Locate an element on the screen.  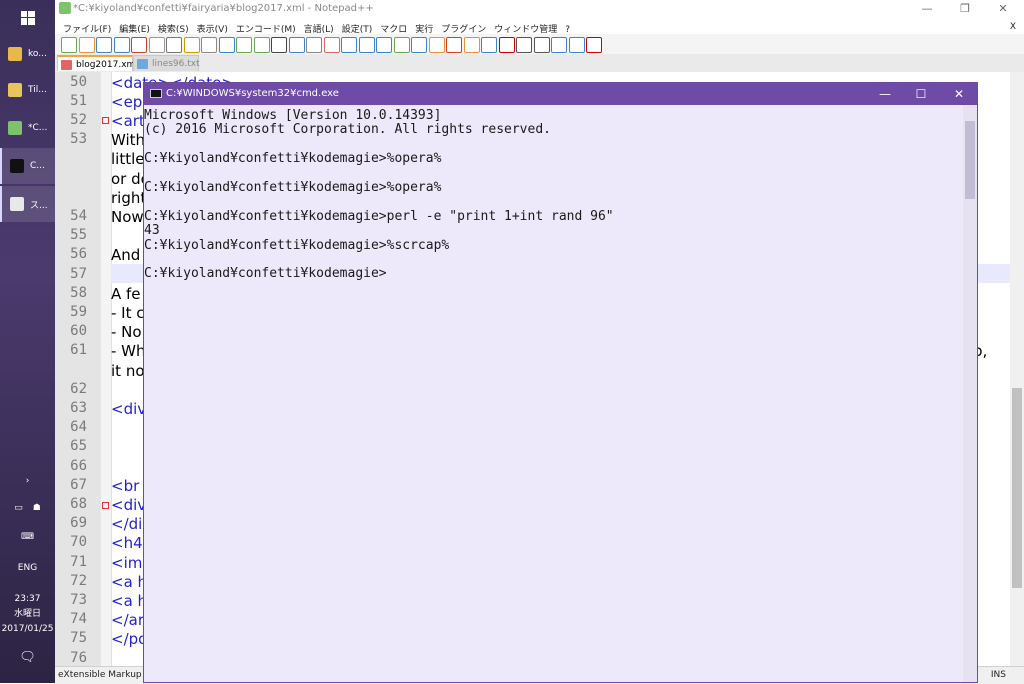
line-number: 64 is located at coordinates (78, 427).